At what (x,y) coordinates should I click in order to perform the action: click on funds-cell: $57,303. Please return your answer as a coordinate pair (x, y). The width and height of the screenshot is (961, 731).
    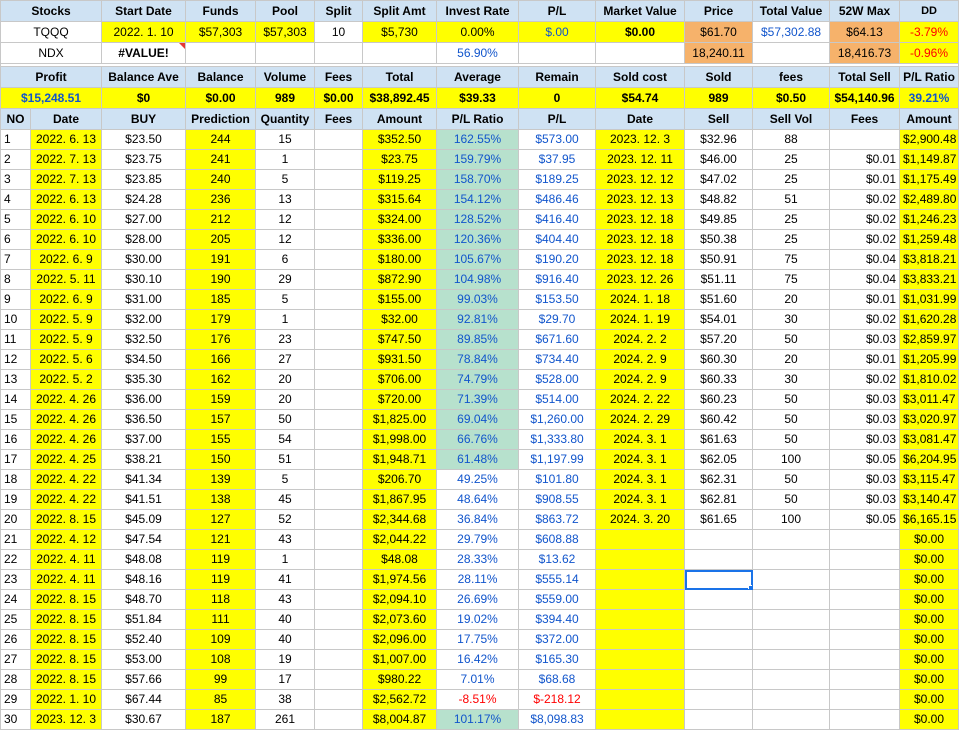
    Looking at the image, I should click on (221, 32).